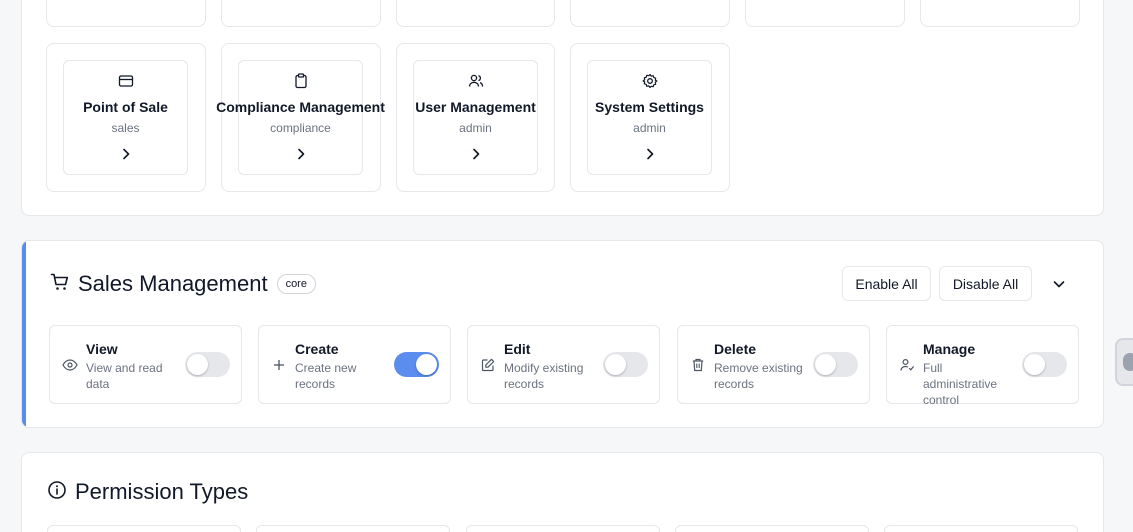 The height and width of the screenshot is (532, 1133). Describe the element at coordinates (279, 365) in the screenshot. I see `plus-icon` at that location.